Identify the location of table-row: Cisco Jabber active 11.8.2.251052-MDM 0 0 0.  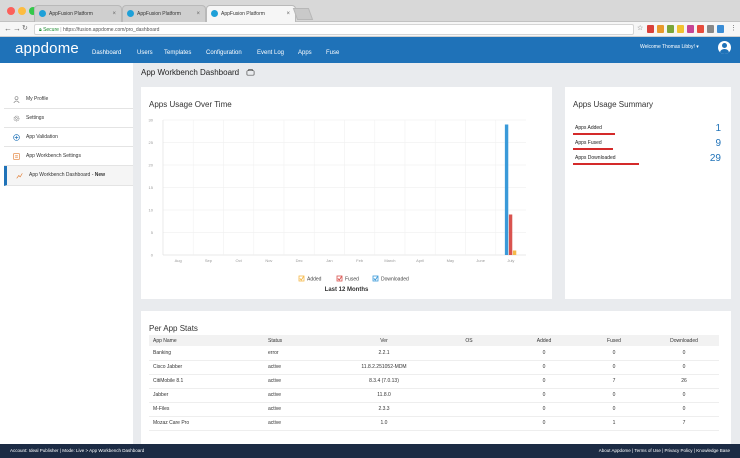
(434, 367).